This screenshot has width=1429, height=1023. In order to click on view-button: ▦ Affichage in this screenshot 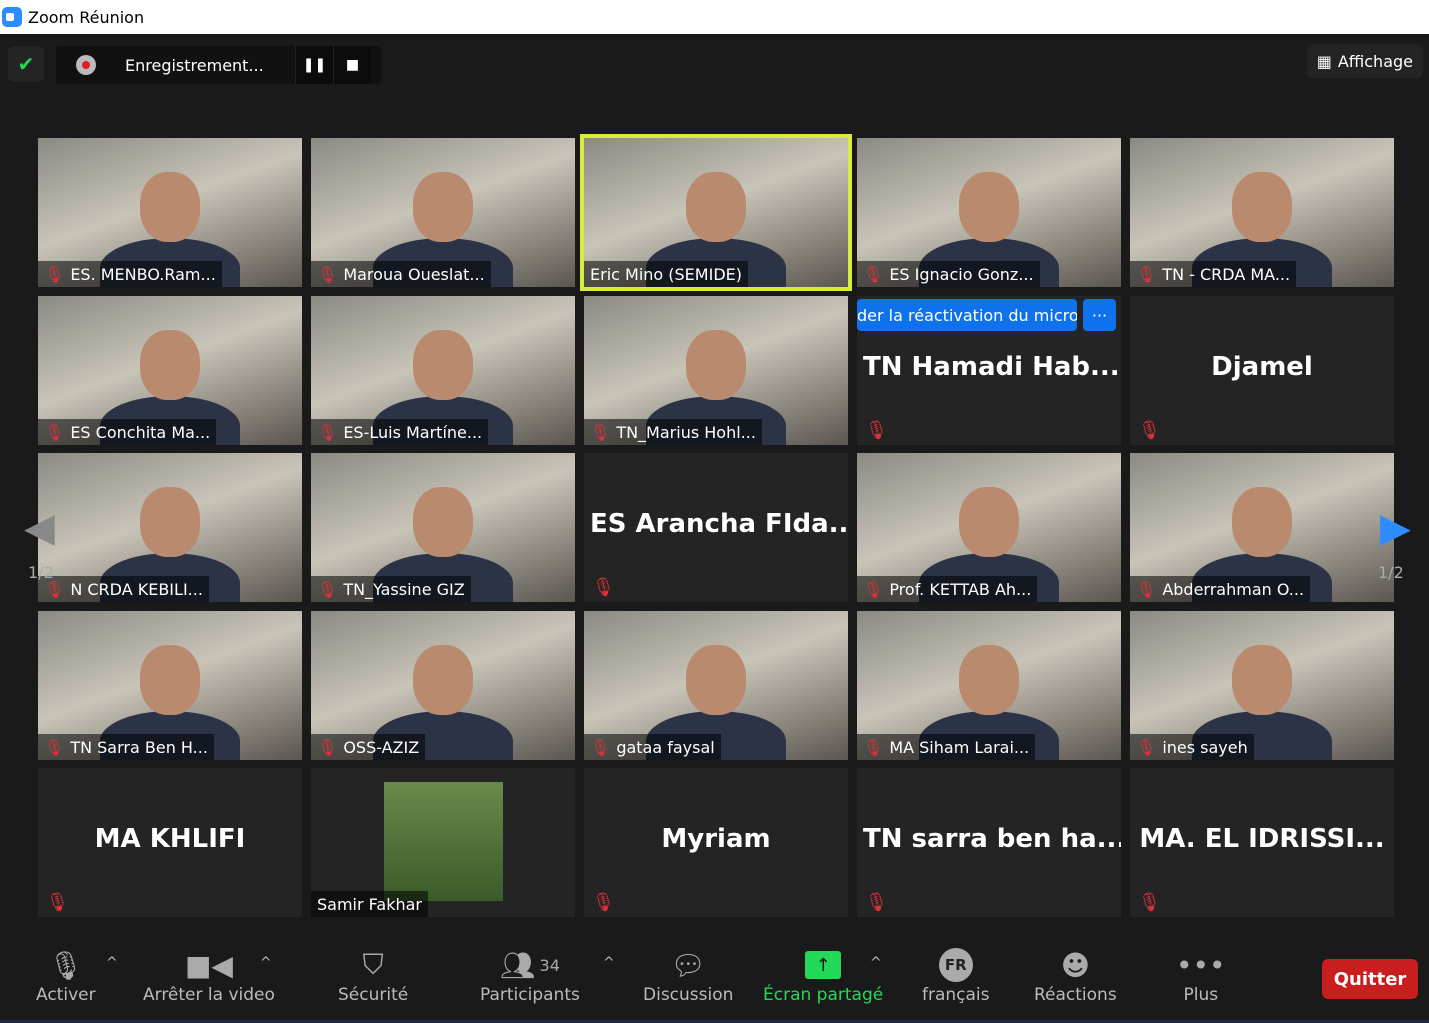, I will do `click(1364, 61)`.